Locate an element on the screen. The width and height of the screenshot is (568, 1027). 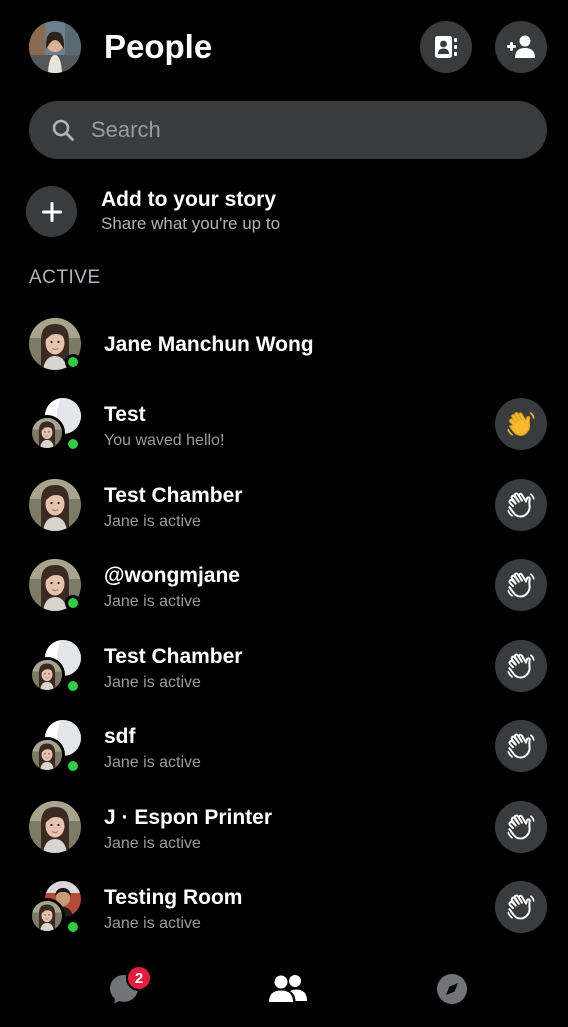
add-story-subtitle: Share what you're up to is located at coordinates (191, 223).